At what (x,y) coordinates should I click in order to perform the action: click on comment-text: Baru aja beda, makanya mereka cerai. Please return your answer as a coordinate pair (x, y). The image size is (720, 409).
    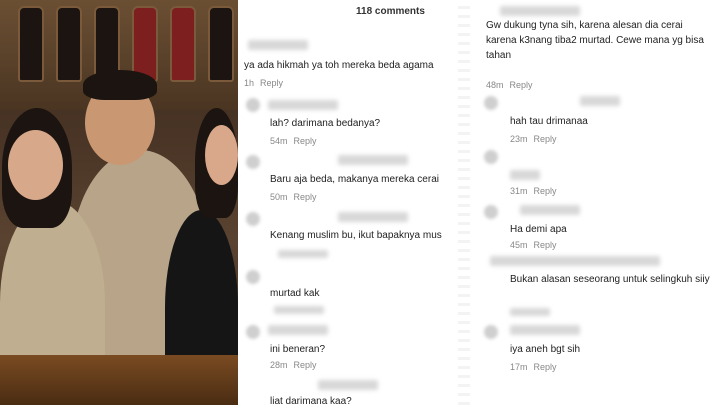
    Looking at the image, I should click on (354, 179).